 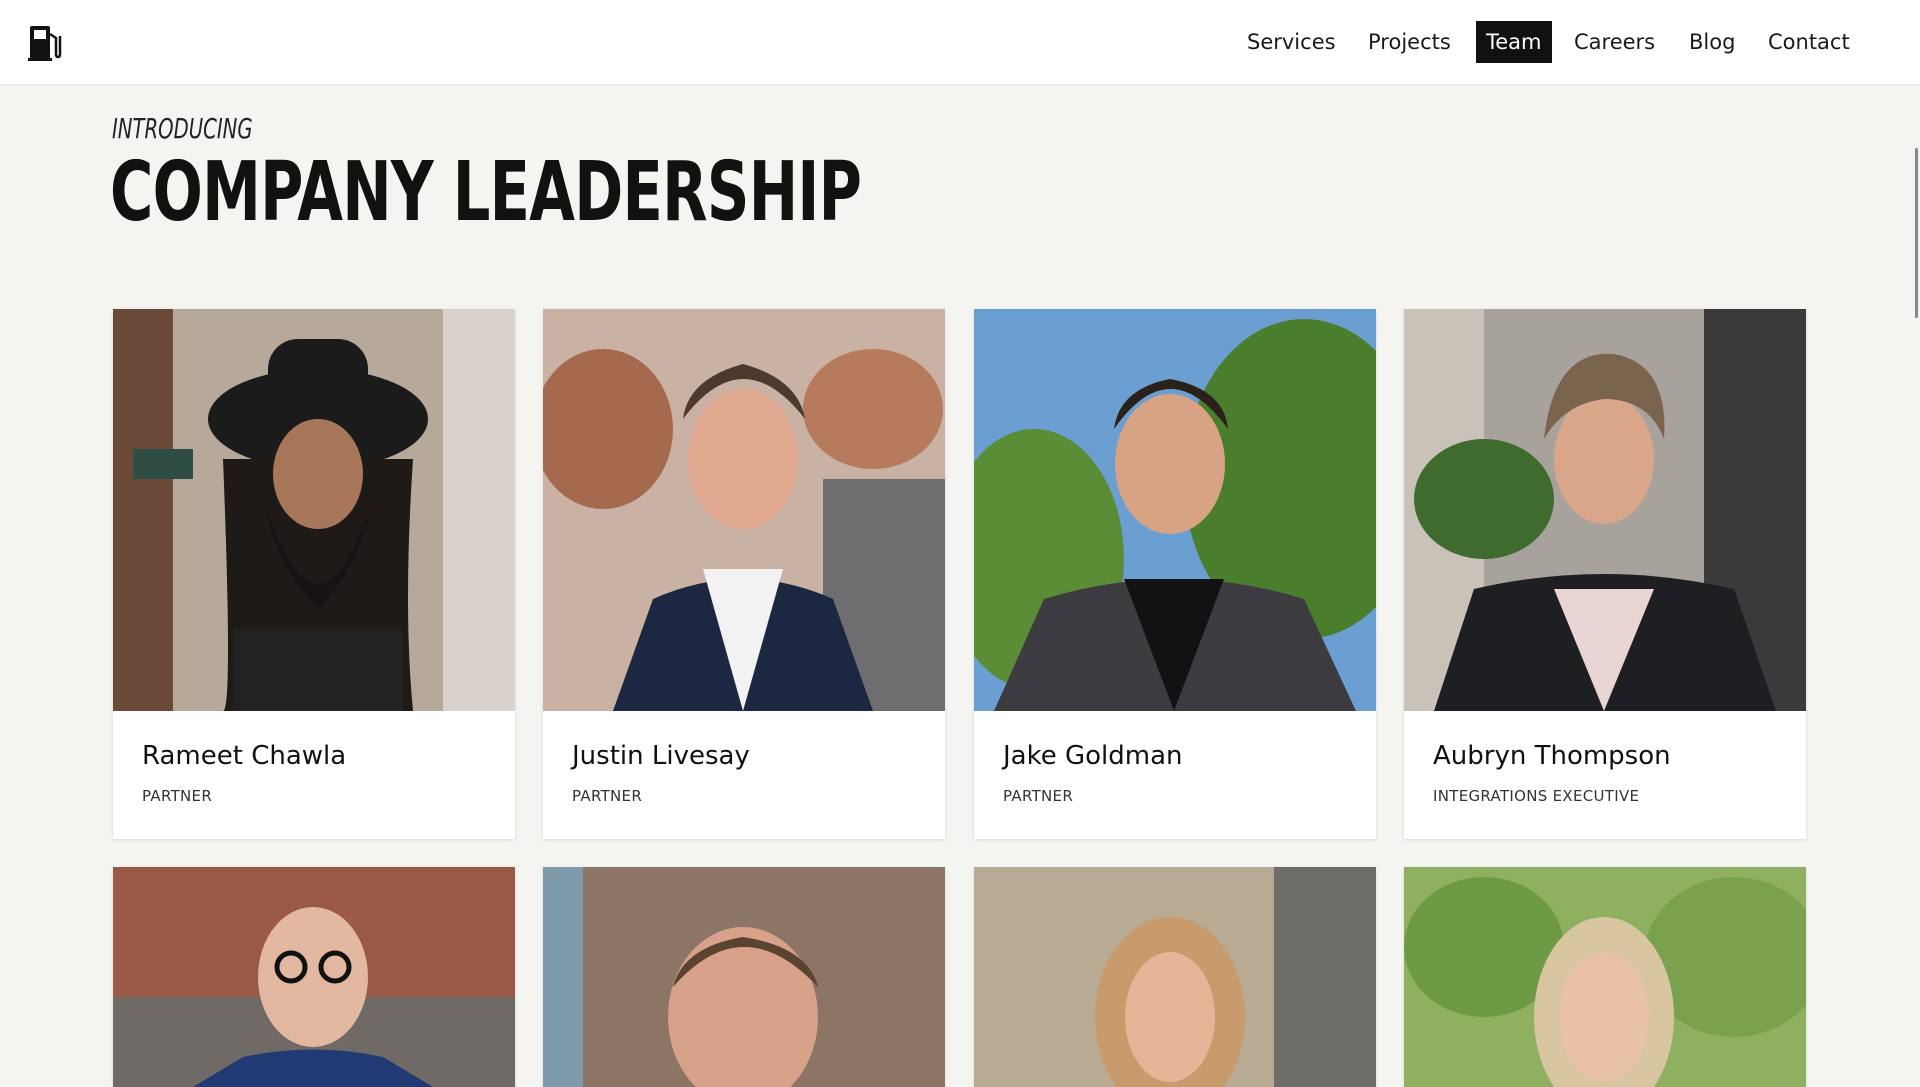 I want to click on team-role: INTEGRATIONS EXECUTIVE, so click(x=1536, y=796).